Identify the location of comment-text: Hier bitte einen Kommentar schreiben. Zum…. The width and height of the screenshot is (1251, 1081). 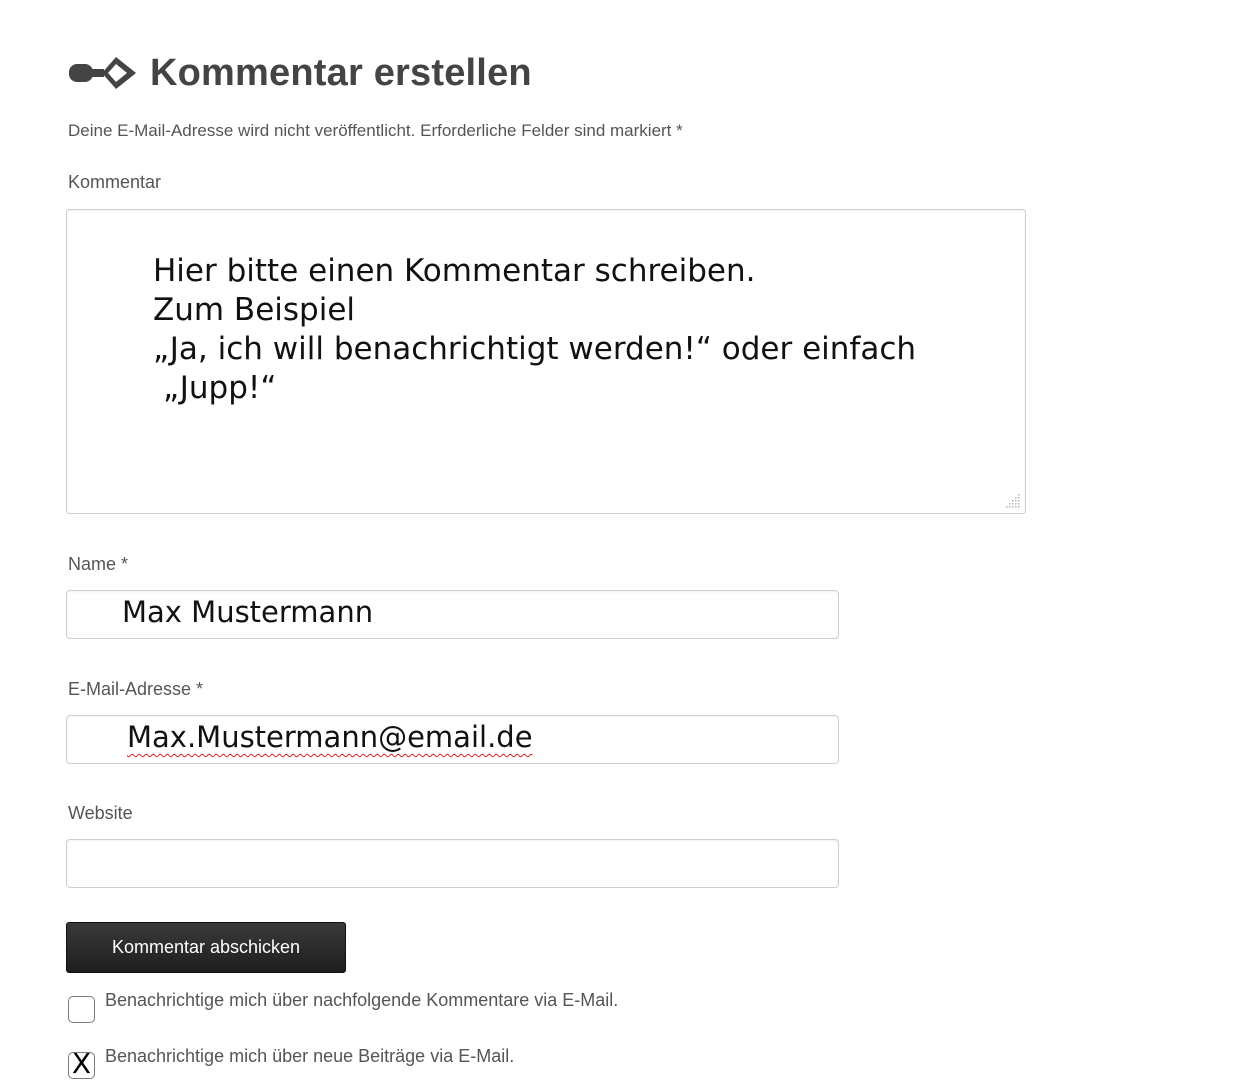
(534, 330).